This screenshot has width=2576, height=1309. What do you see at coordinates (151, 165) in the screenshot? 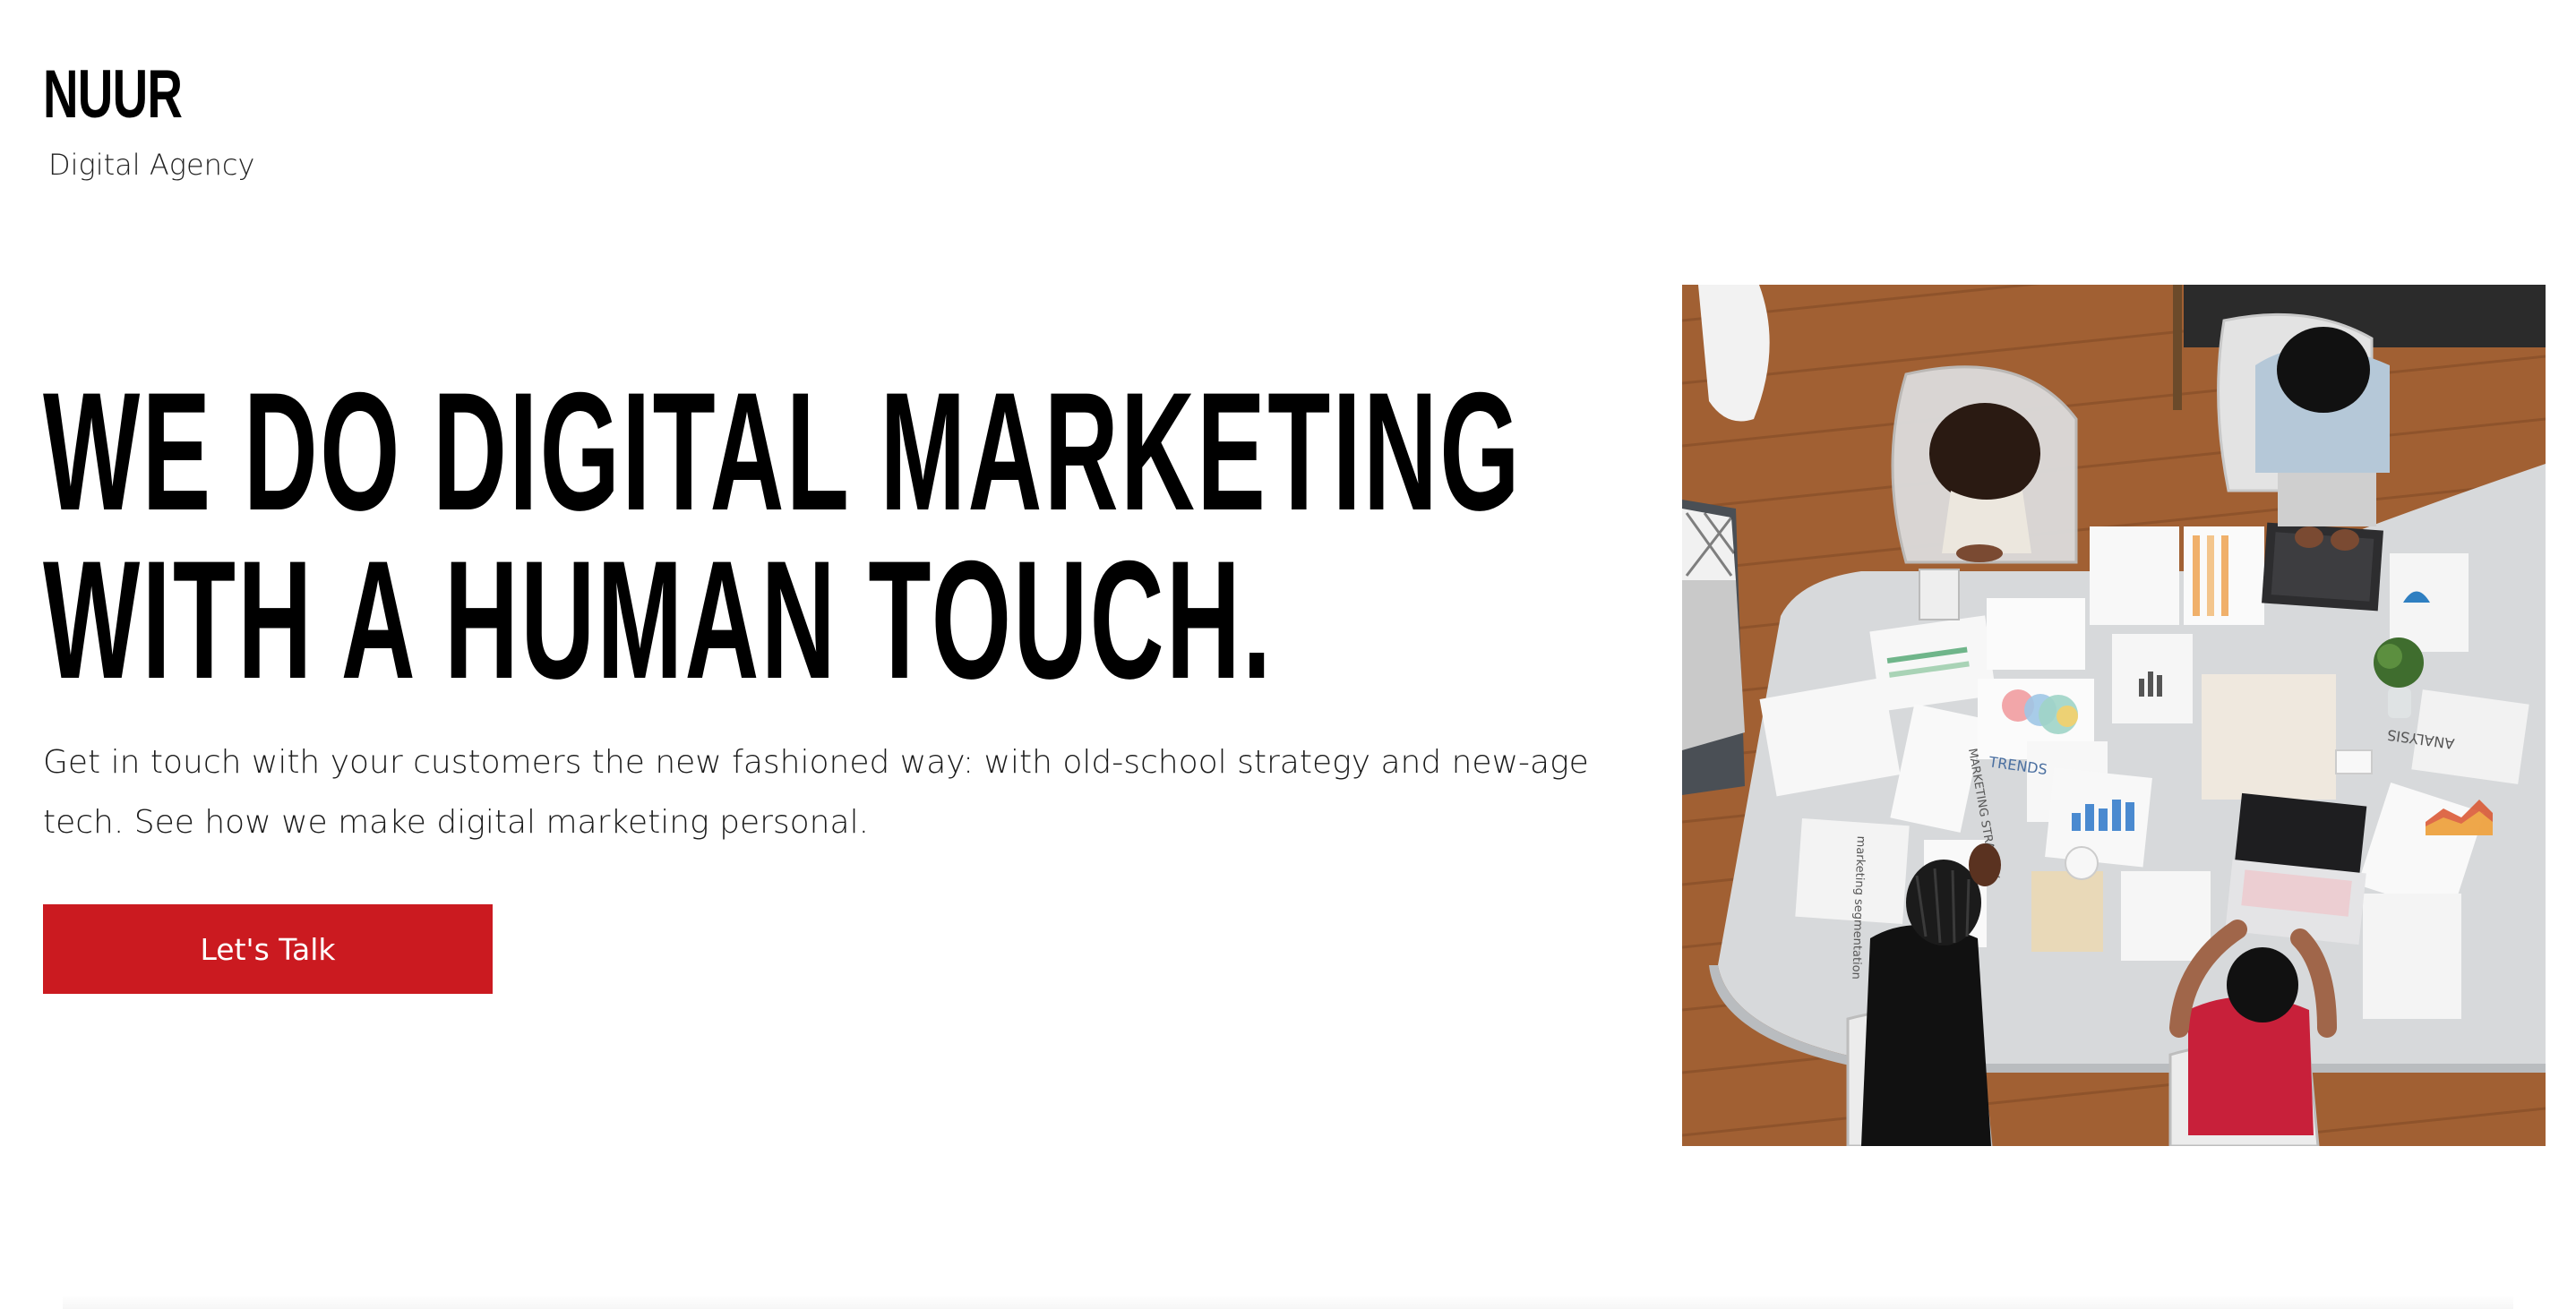
I see `site-tagline: Digital Agency` at bounding box center [151, 165].